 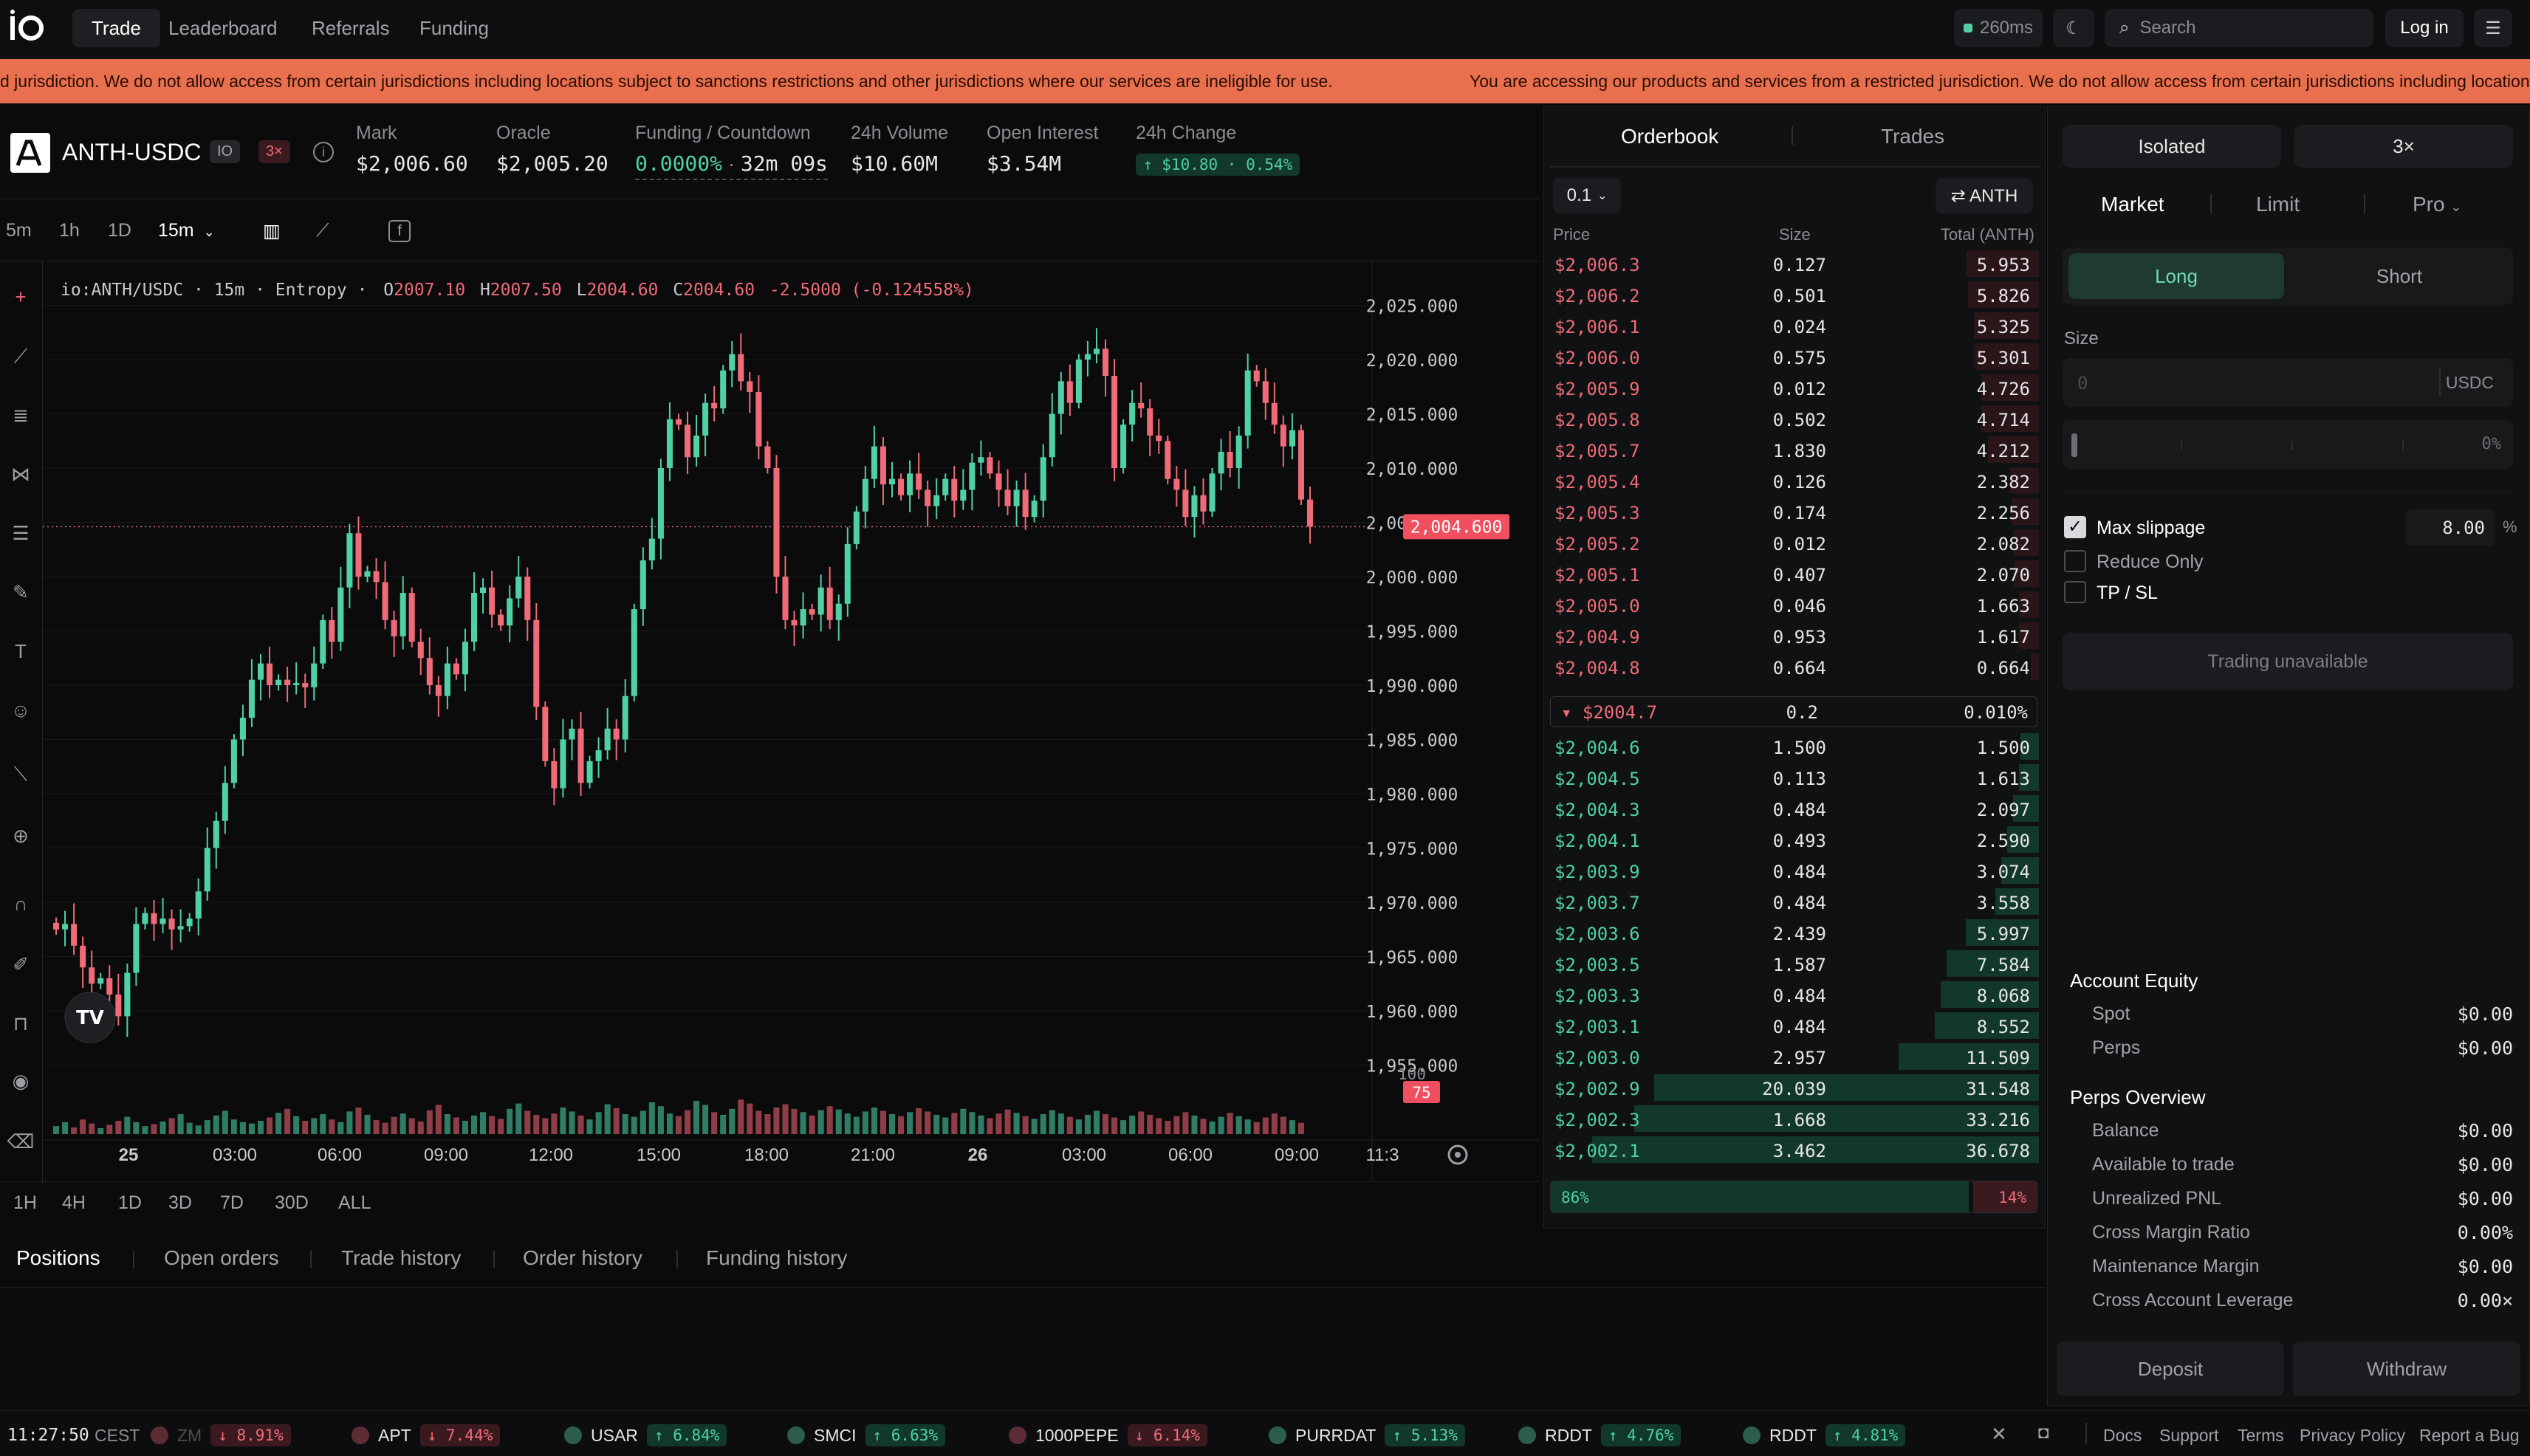 What do you see at coordinates (323, 152) in the screenshot?
I see `info-icon: i` at bounding box center [323, 152].